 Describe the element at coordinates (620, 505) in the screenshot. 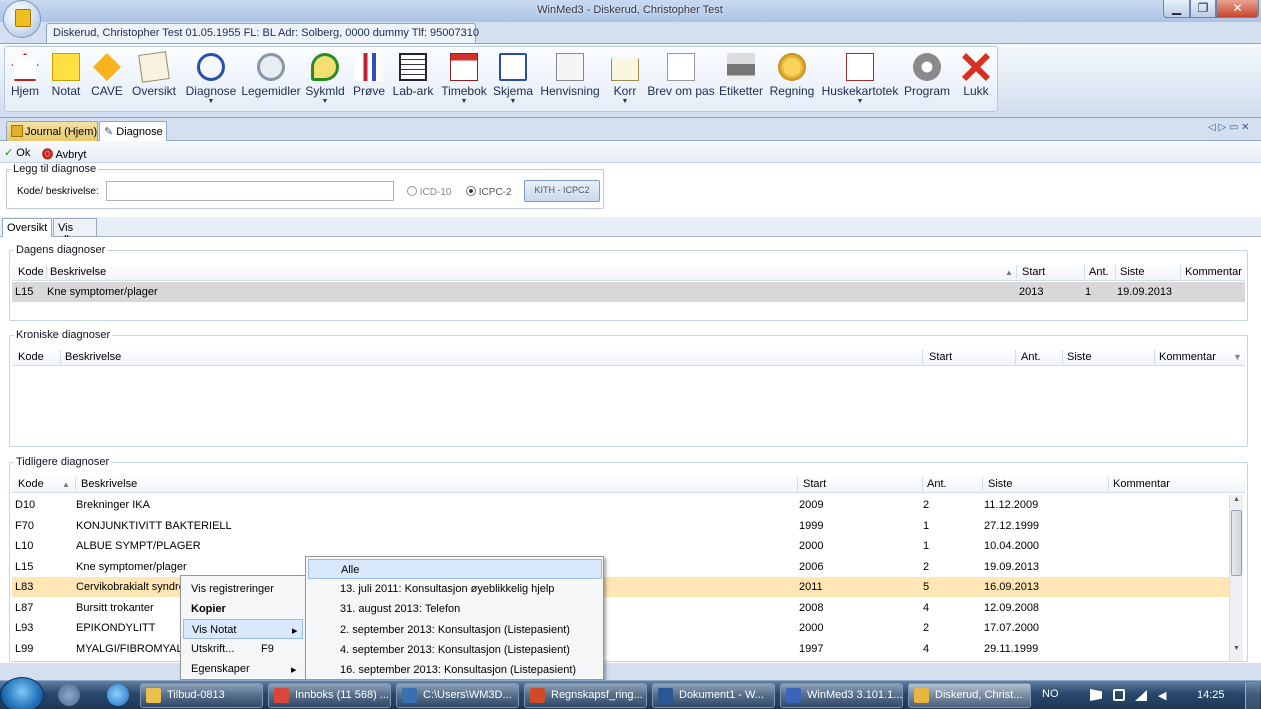

I see `table-row: D10 Brekninger IKA 2009 2 11.12.2009` at that location.